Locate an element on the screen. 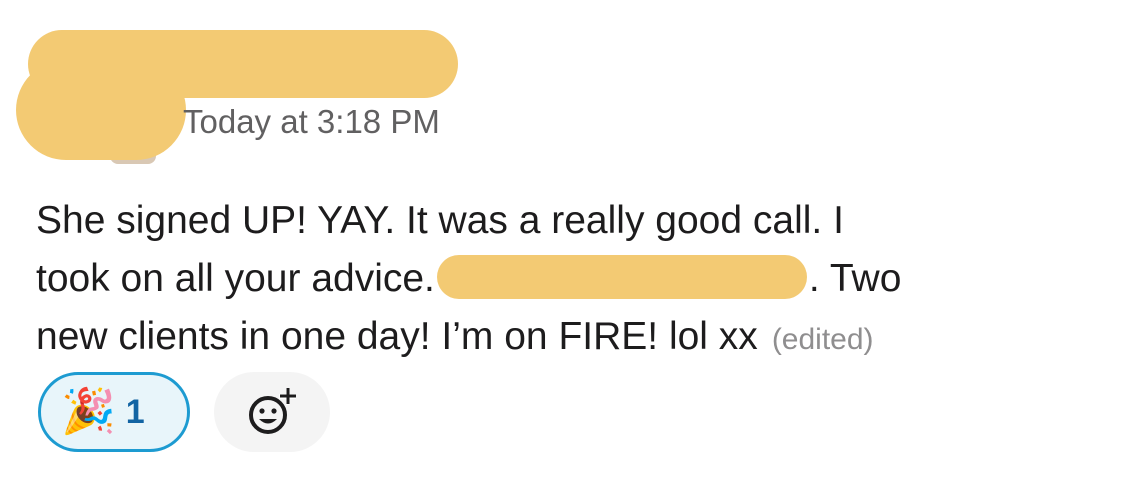 This screenshot has width=1124, height=495. reaction-count: 1 is located at coordinates (135, 411).